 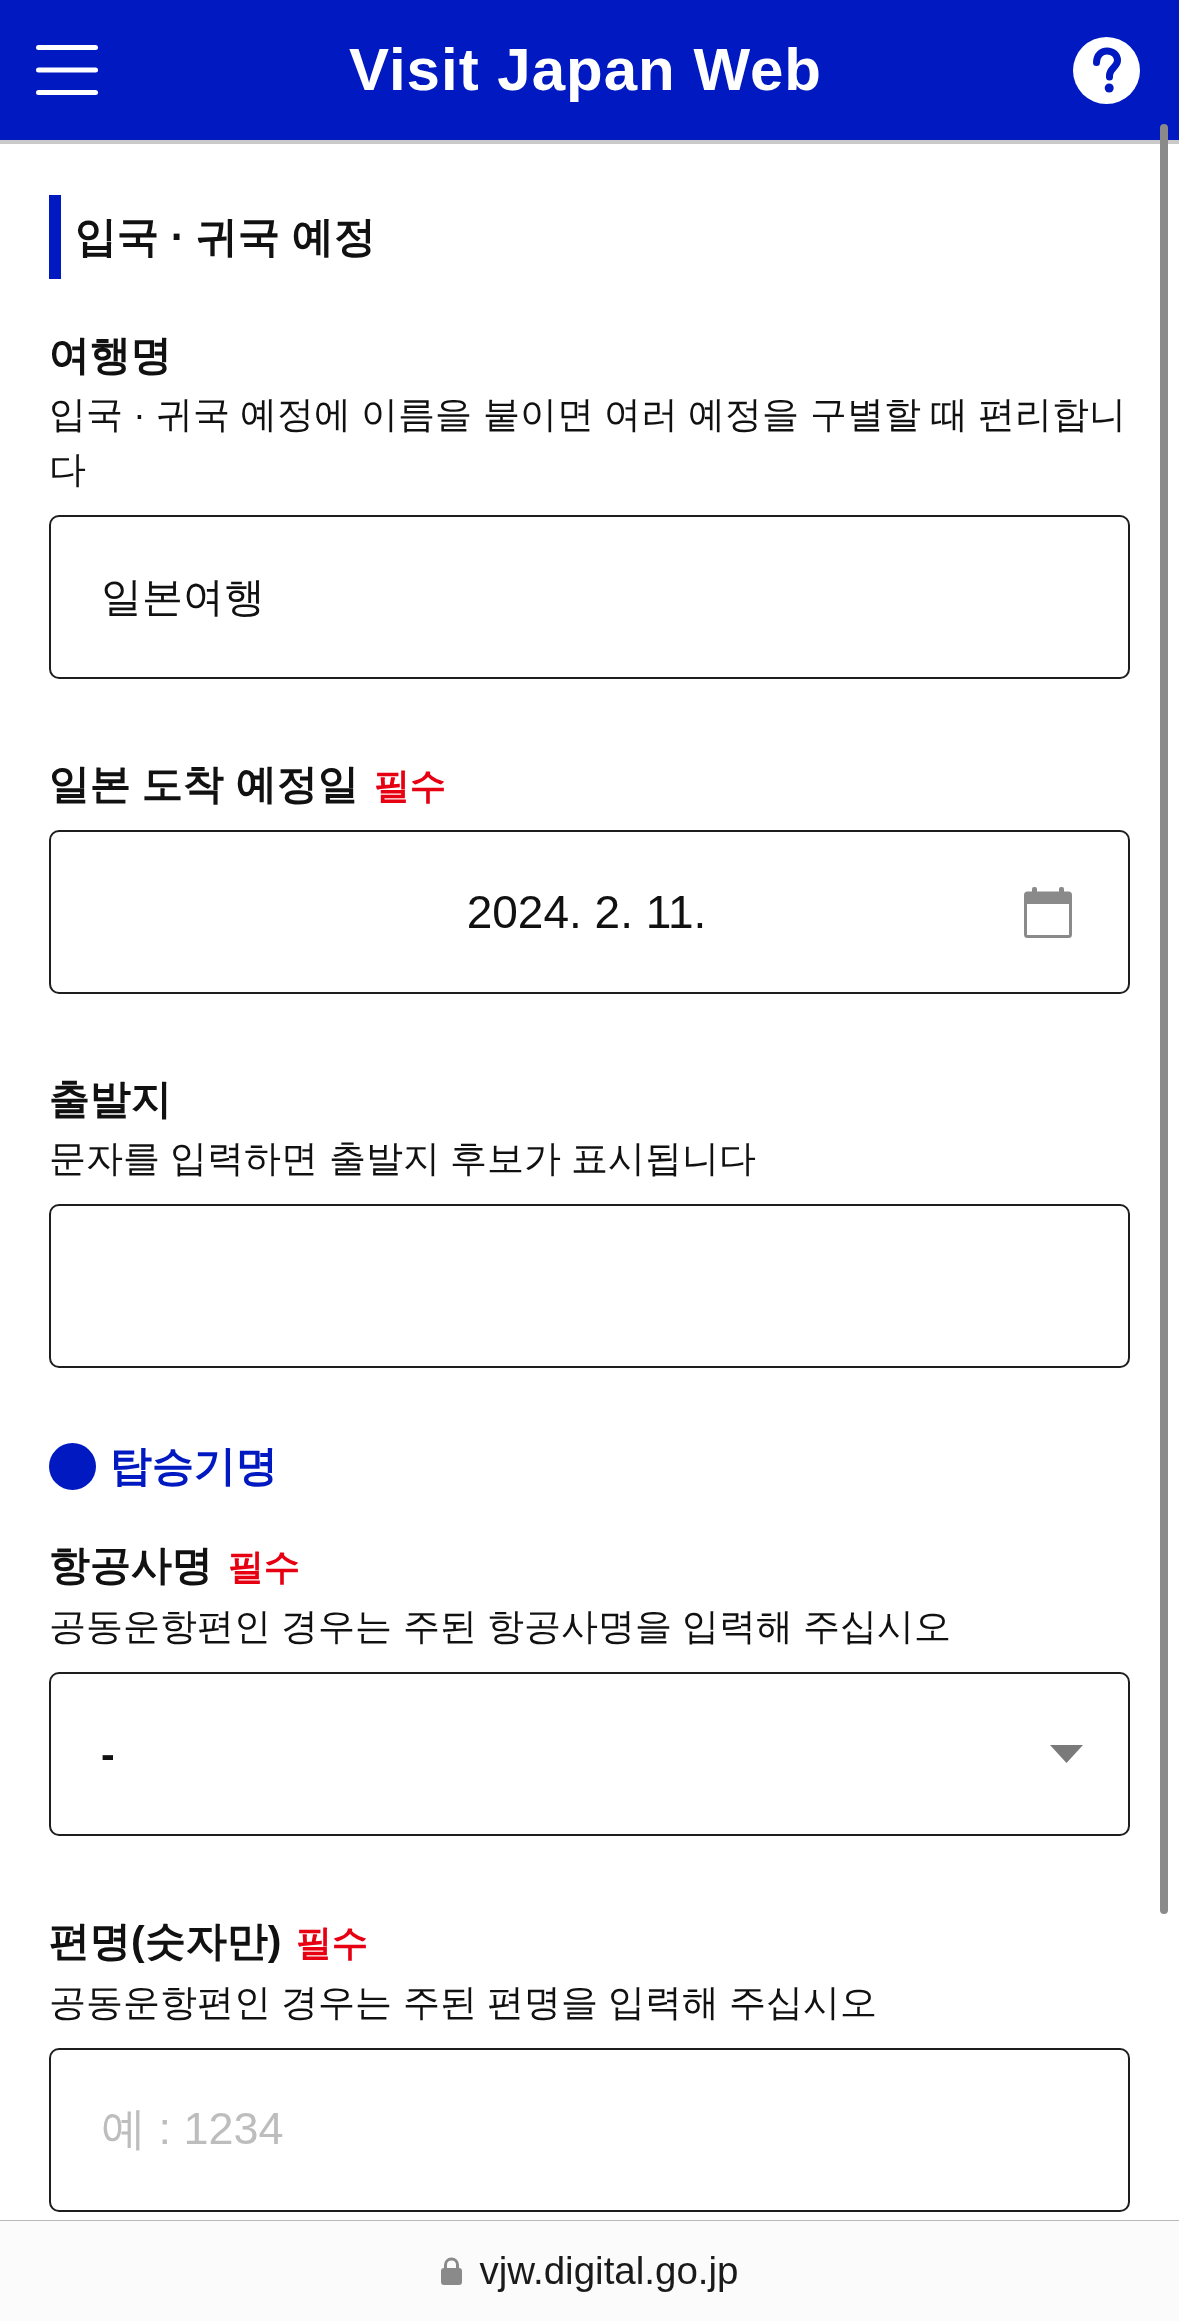 I want to click on text-field: 예 : 1234, so click(x=589, y=2130).